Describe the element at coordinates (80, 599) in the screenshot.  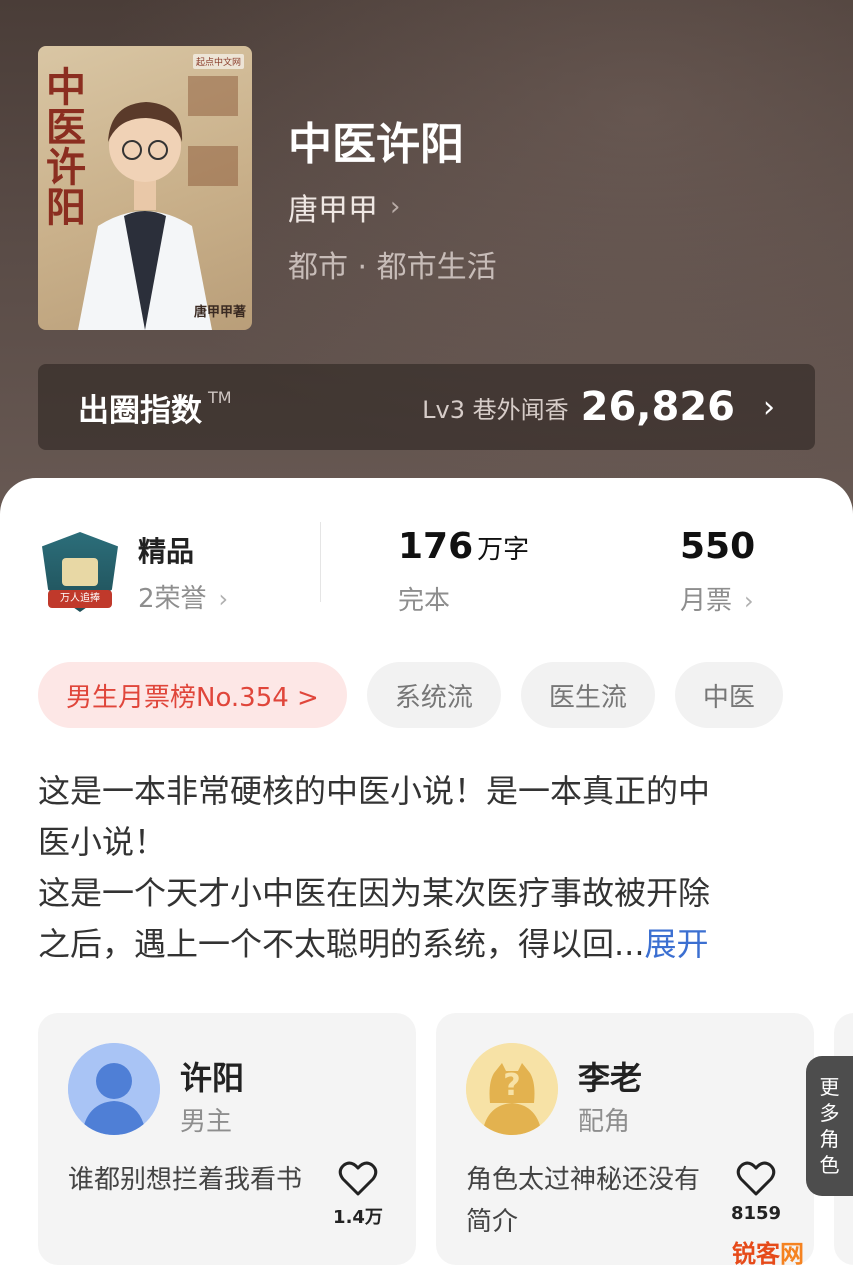
I see `badge-ribbon-text: 万人追捧` at that location.